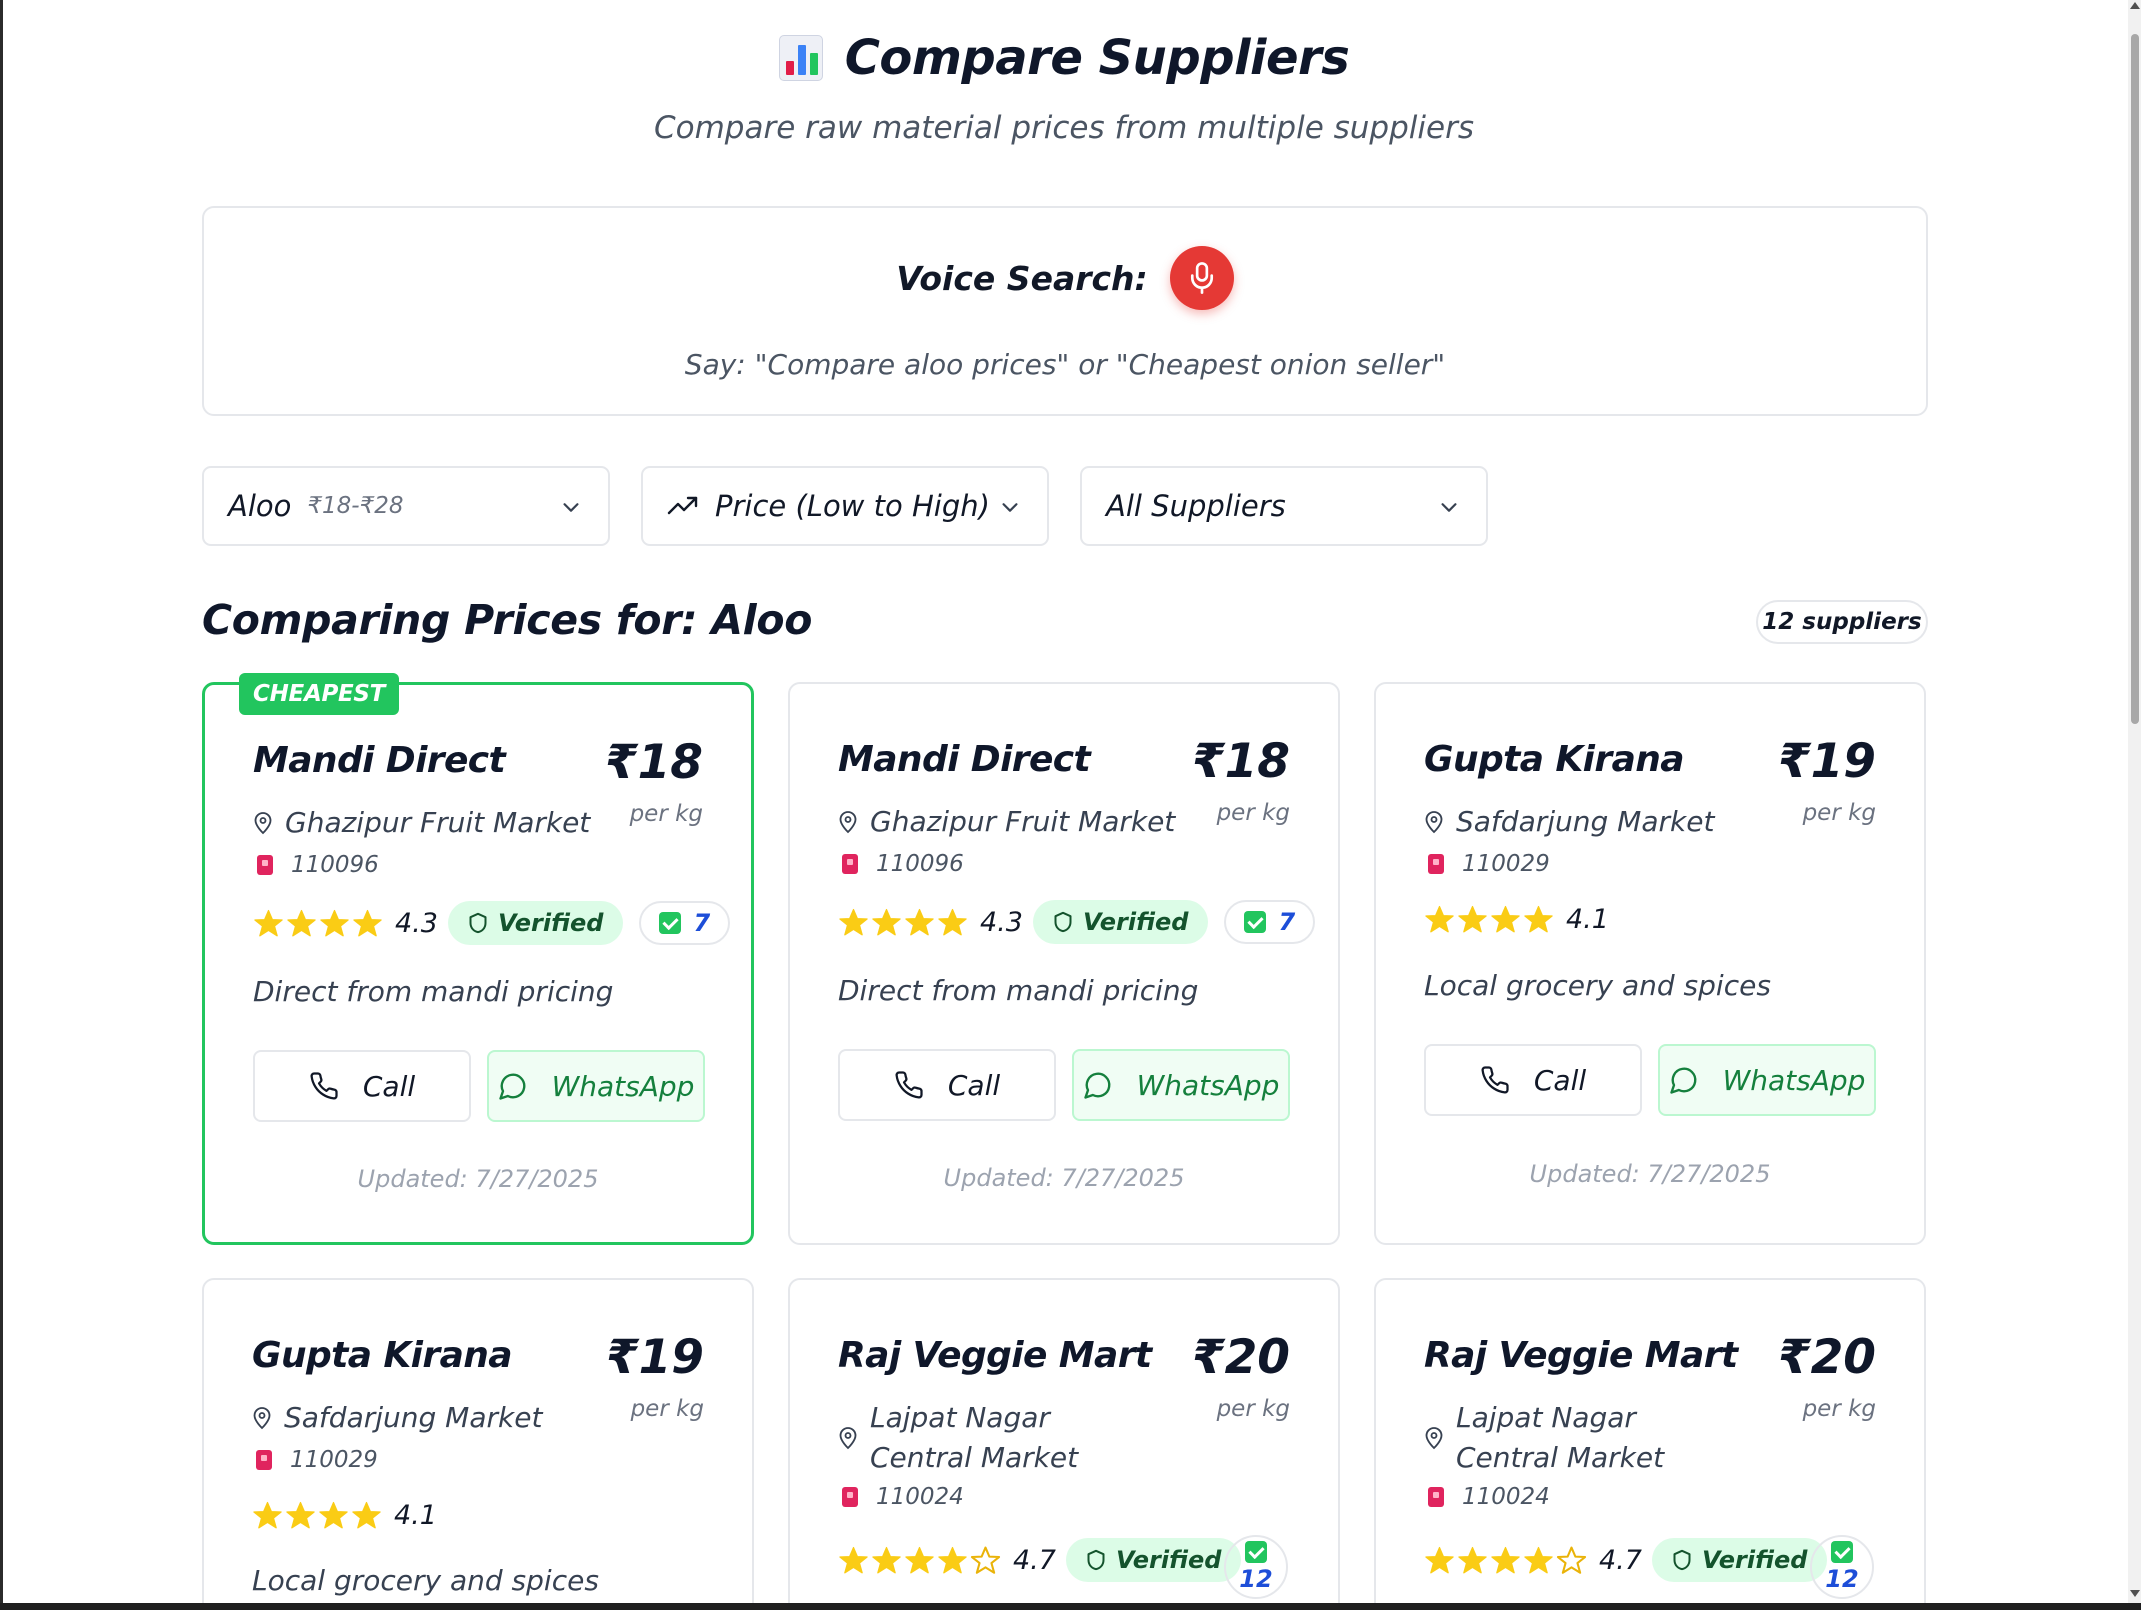  What do you see at coordinates (1571, 1560) in the screenshot?
I see `star-outline-icon` at bounding box center [1571, 1560].